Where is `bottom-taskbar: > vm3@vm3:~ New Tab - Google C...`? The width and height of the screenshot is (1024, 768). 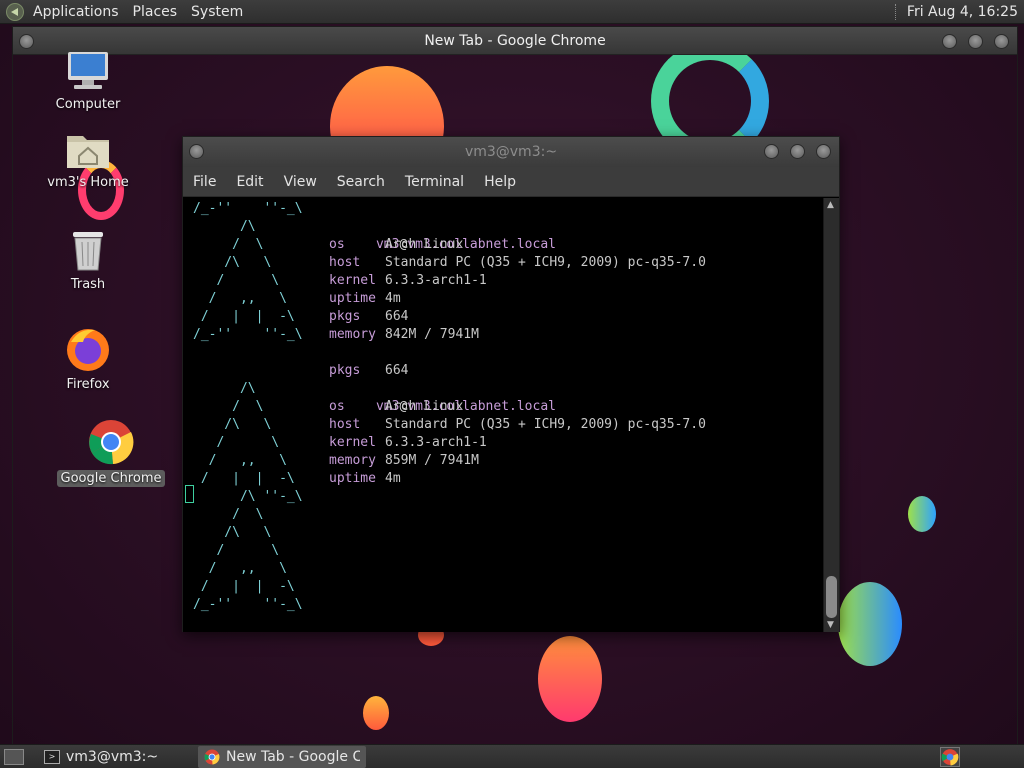
bottom-taskbar: > vm3@vm3:~ New Tab - Google C... is located at coordinates (512, 756).